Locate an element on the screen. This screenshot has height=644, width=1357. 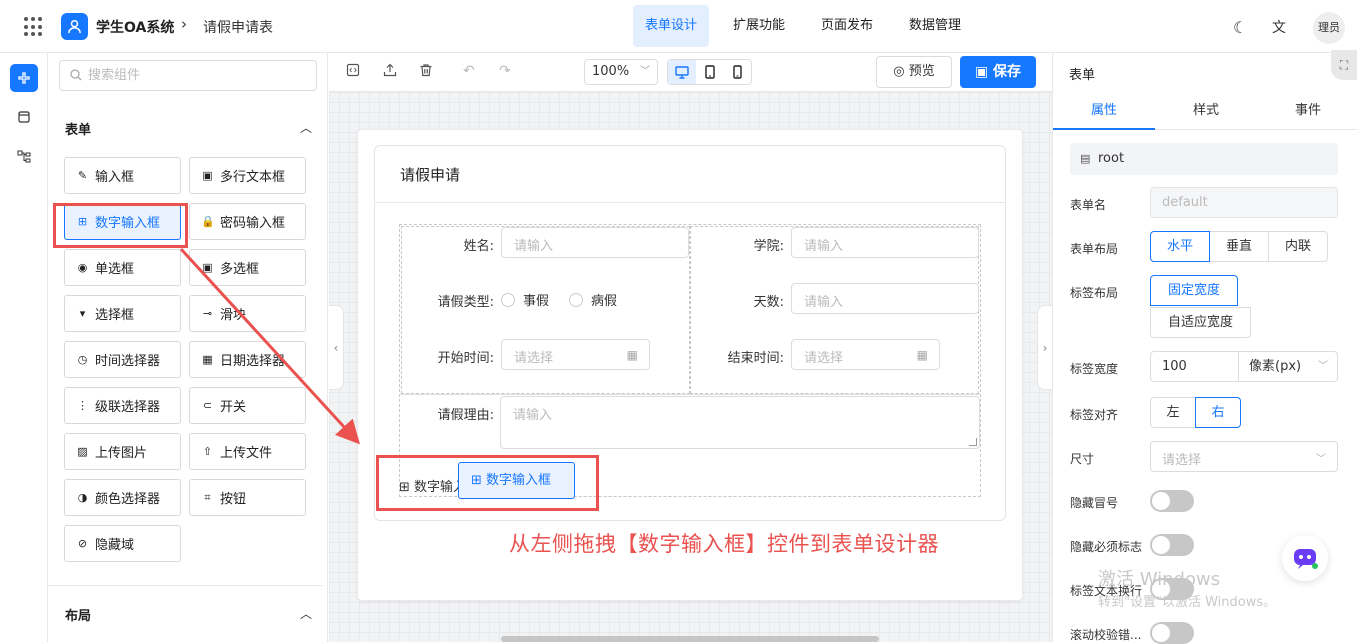
label-width-unit-select: 像素(px) ﹀ is located at coordinates (1288, 366).